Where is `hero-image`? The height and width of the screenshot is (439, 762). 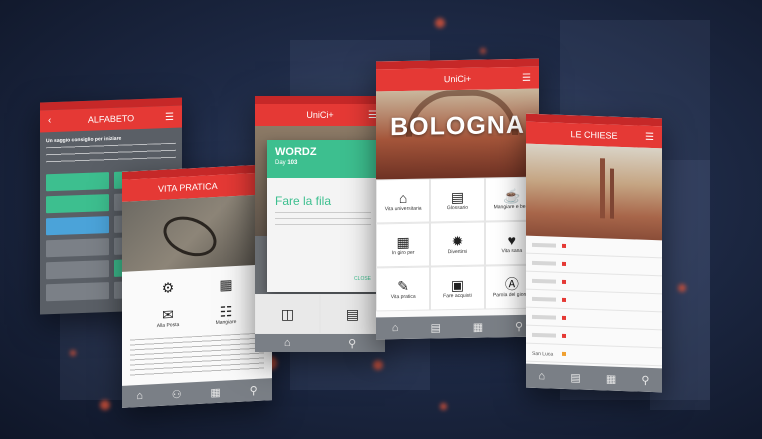 hero-image is located at coordinates (197, 233).